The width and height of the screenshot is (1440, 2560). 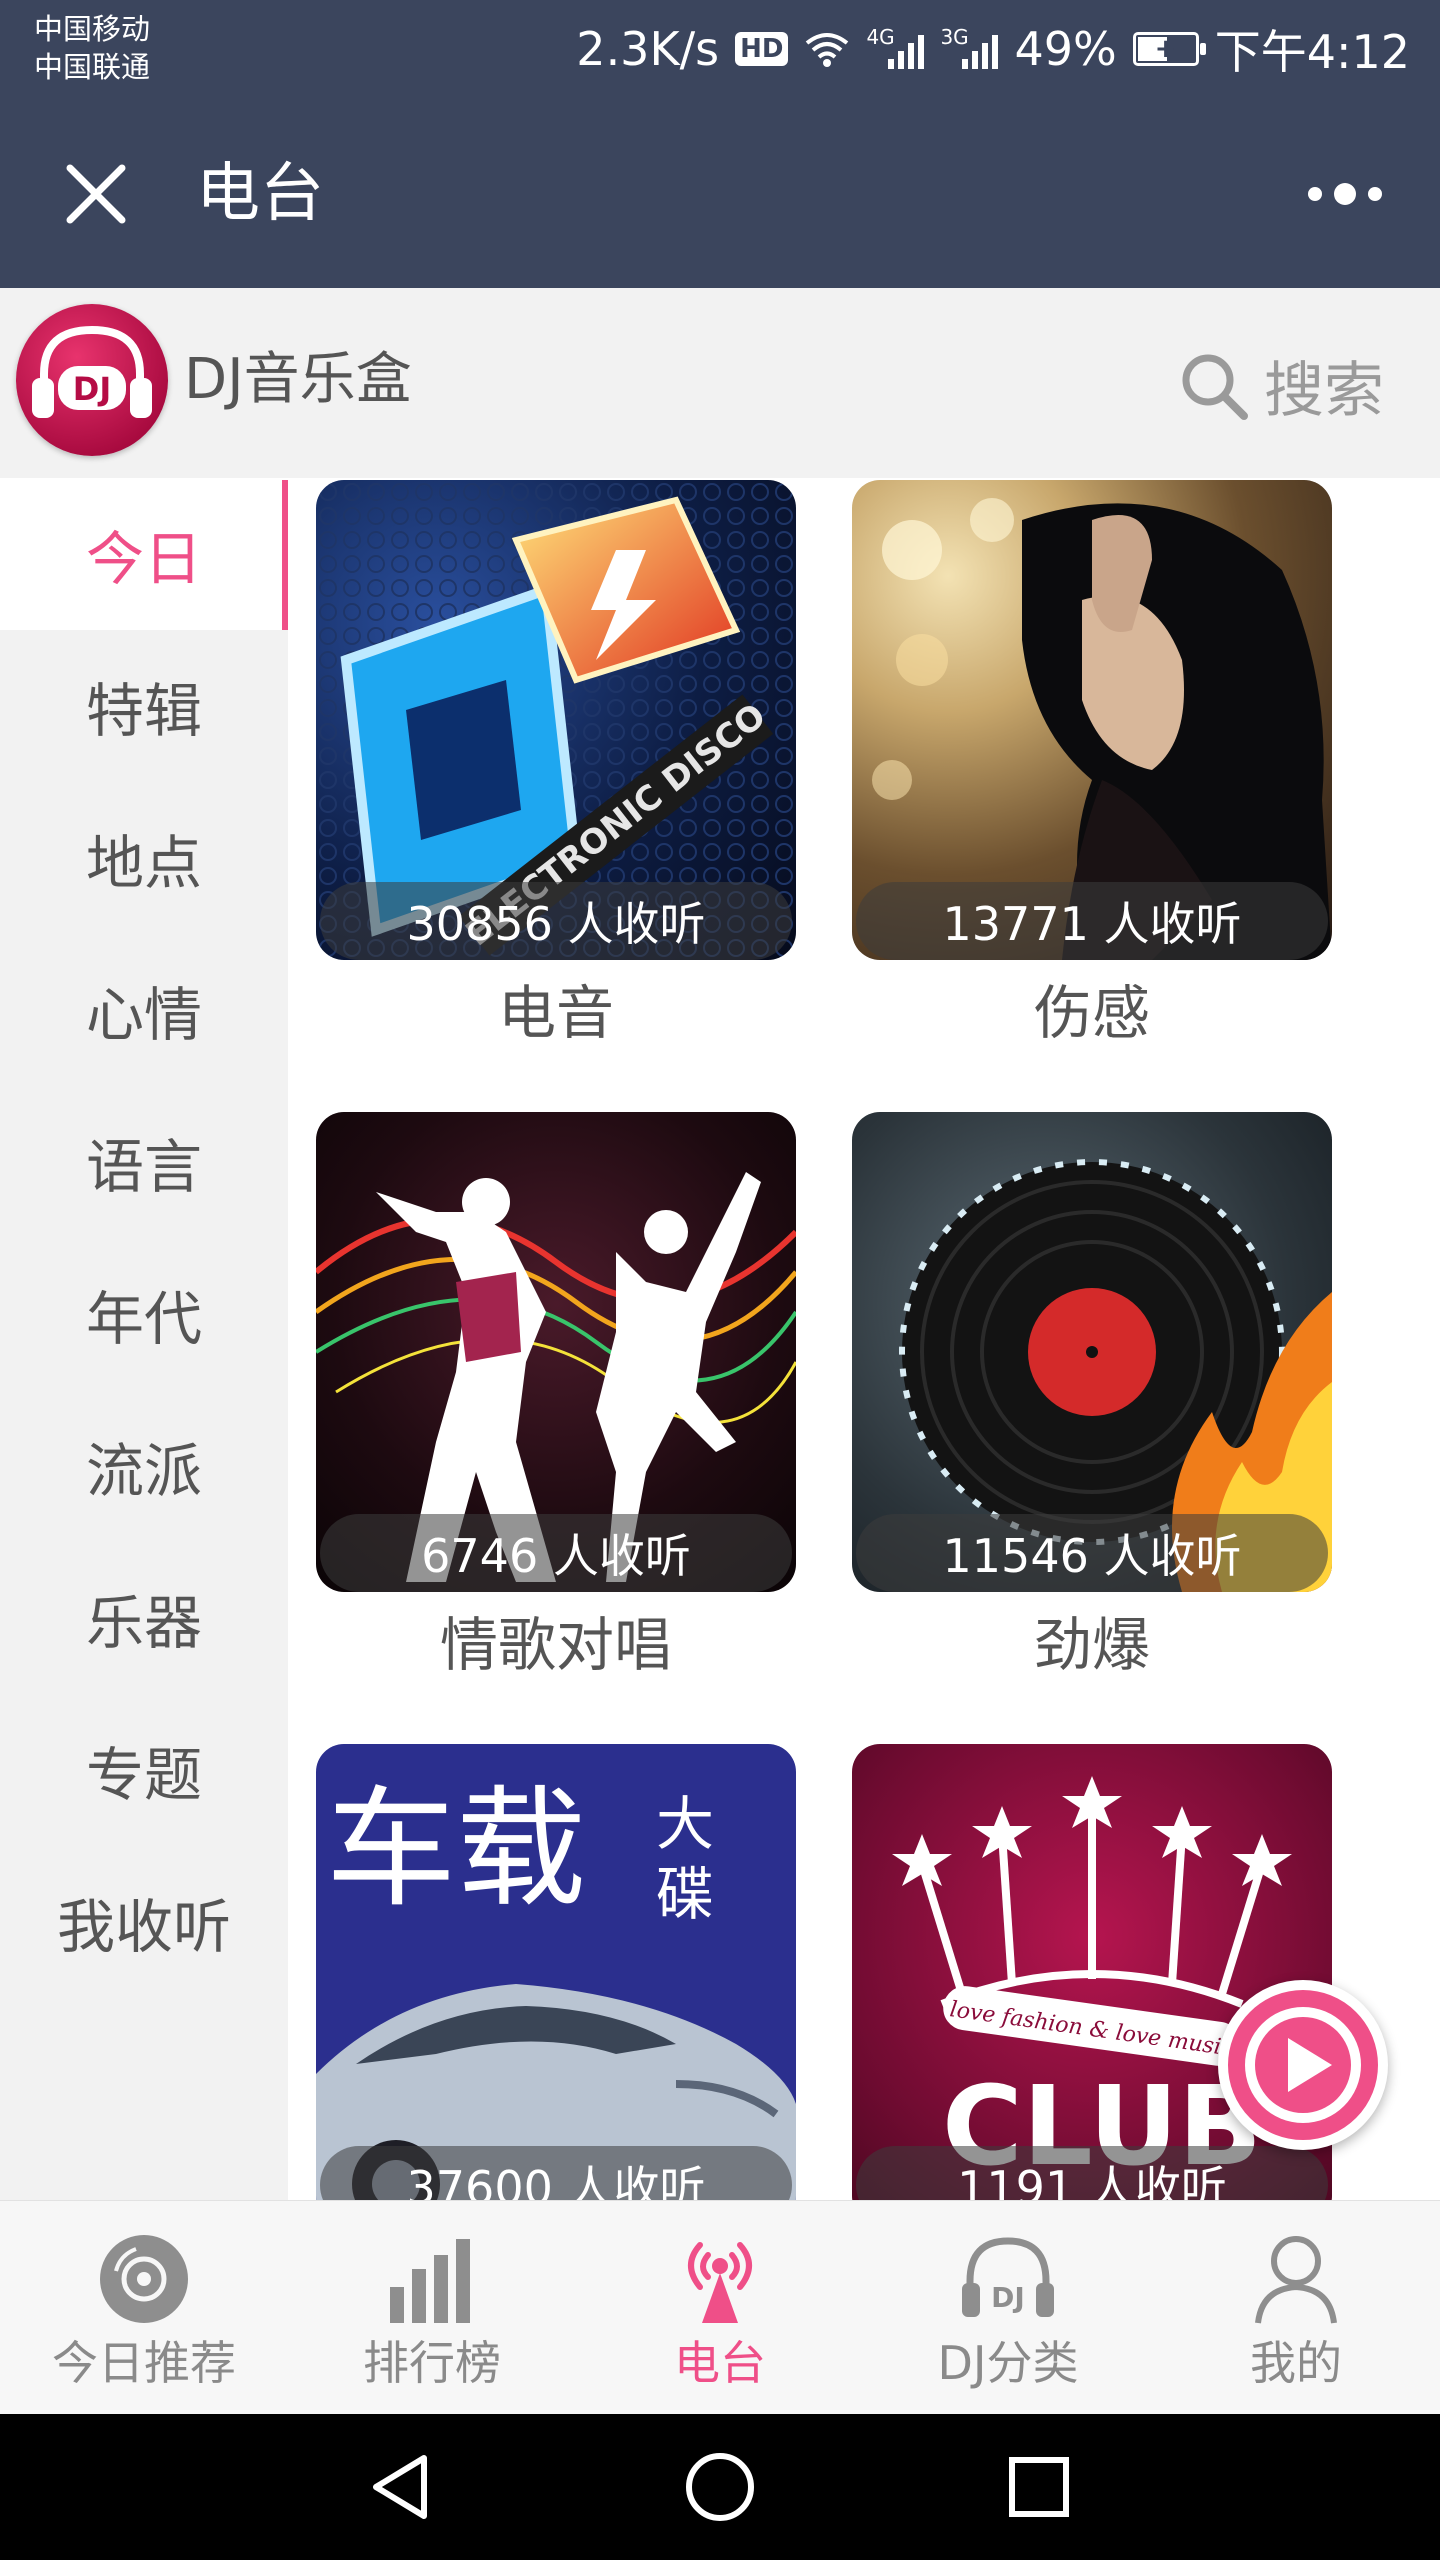 What do you see at coordinates (144, 1618) in the screenshot?
I see `category-instrument: 乐器` at bounding box center [144, 1618].